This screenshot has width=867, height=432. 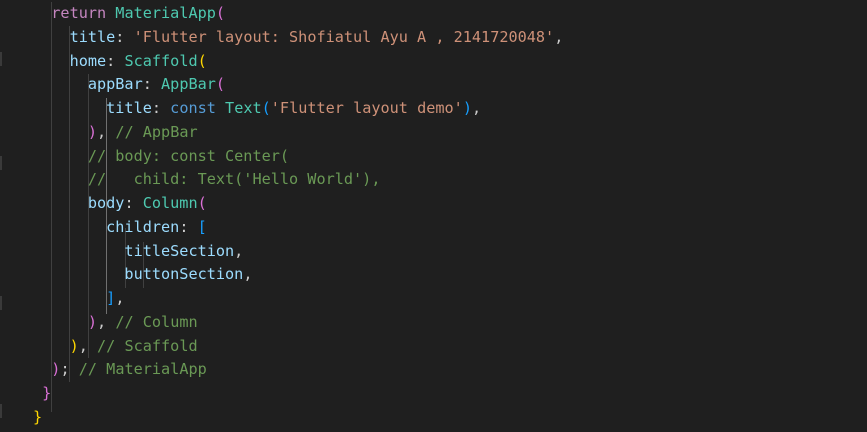 I want to click on code-token: 'Flutter layout demo', so click(x=366, y=108).